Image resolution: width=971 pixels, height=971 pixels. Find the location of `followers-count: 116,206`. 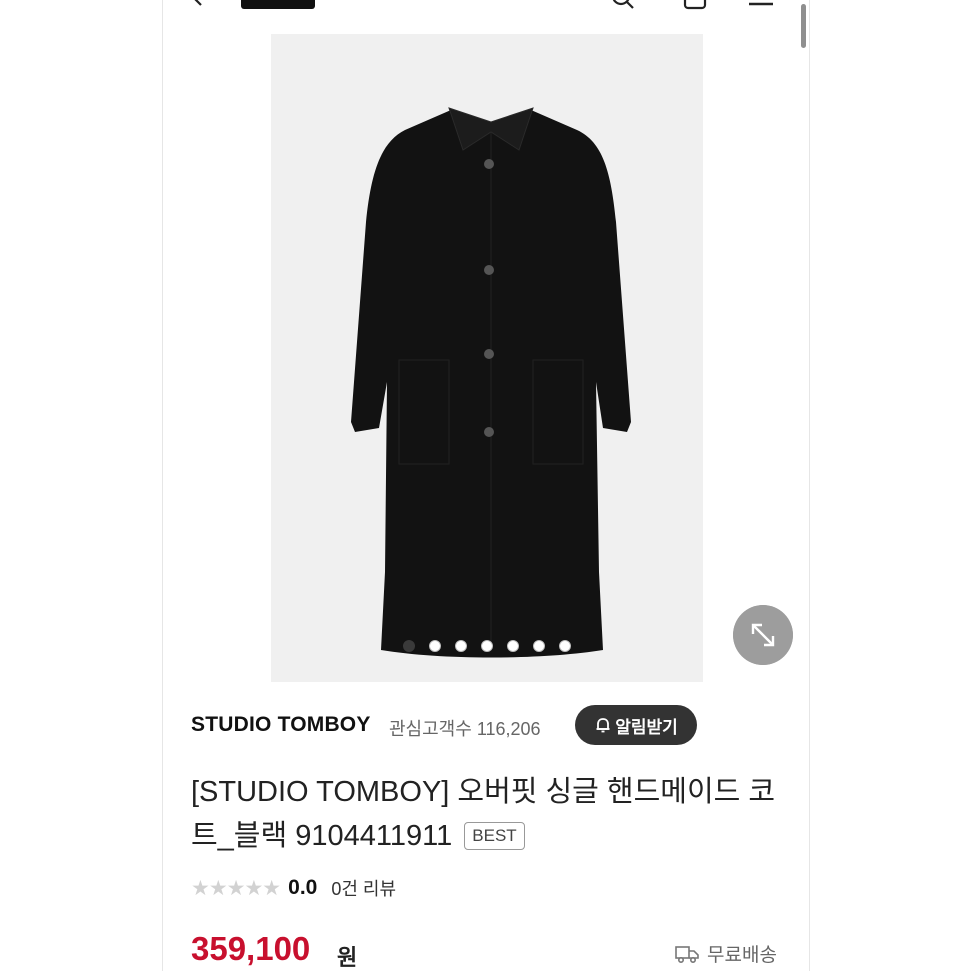

followers-count: 116,206 is located at coordinates (508, 729).